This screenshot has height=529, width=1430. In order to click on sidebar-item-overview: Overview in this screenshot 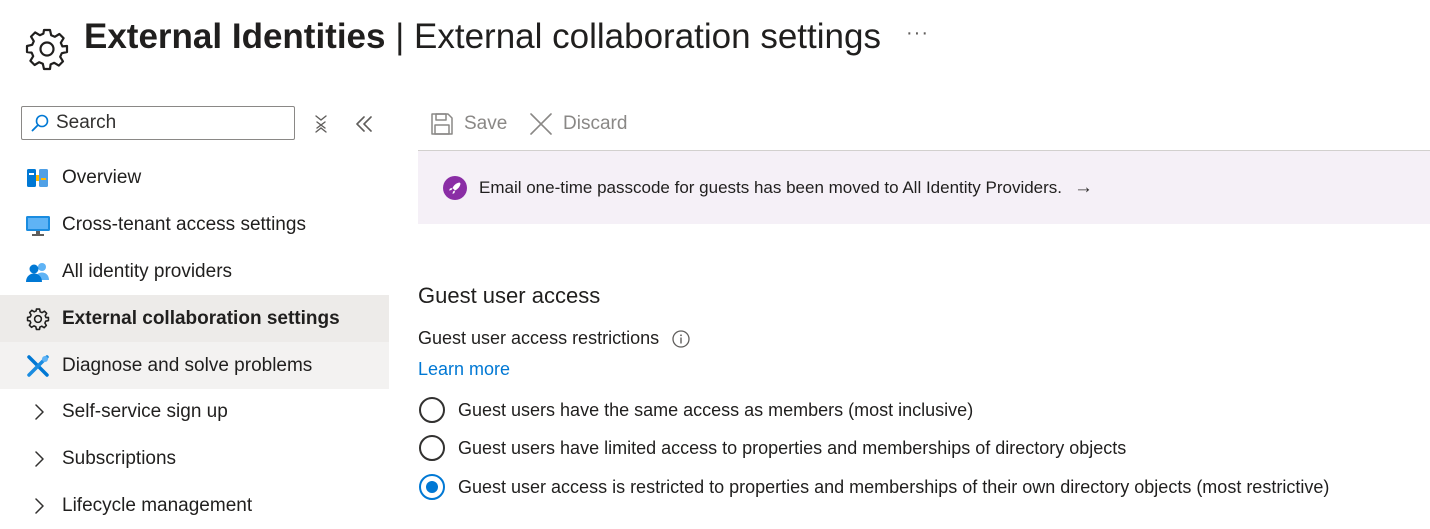, I will do `click(194, 177)`.